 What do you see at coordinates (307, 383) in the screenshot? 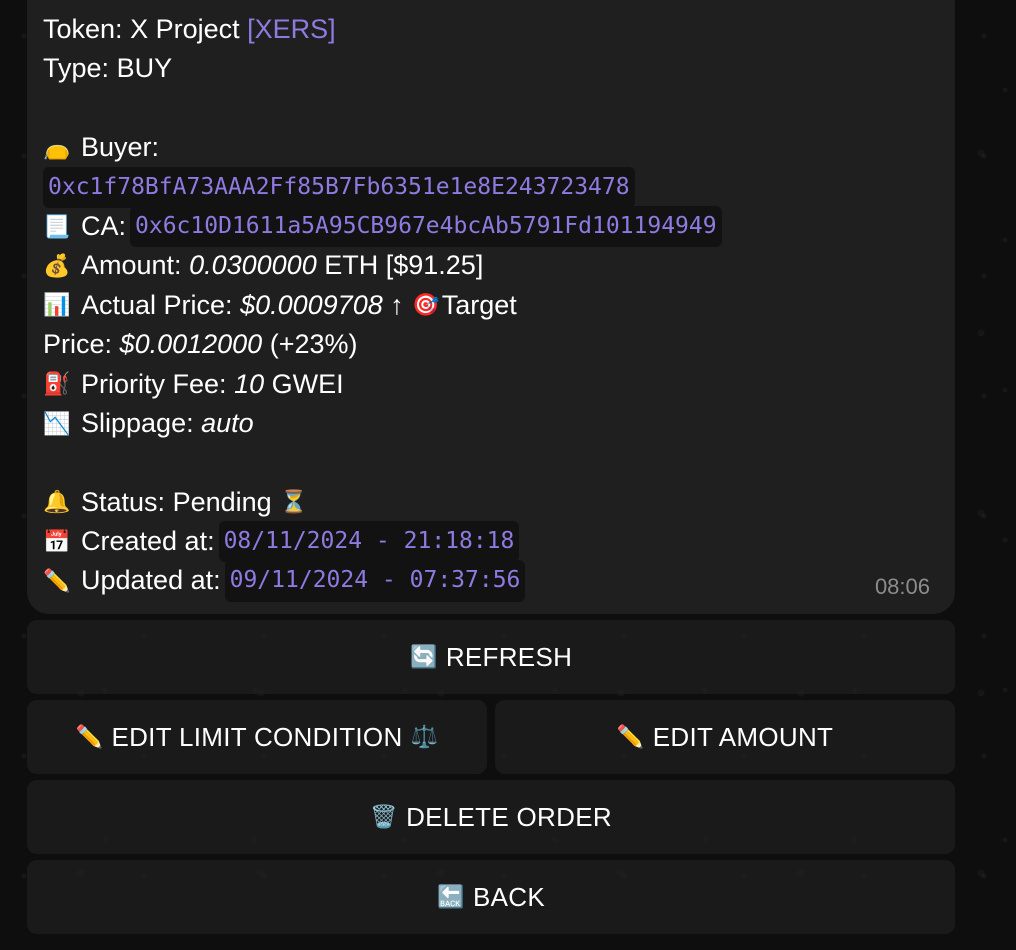
I see `priority-fee-unit: GWEI` at bounding box center [307, 383].